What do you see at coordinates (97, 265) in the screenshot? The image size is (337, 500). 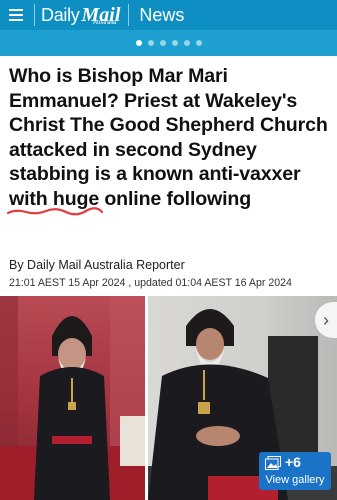 I see `article-byline: By Daily Mail Australia Reporter` at bounding box center [97, 265].